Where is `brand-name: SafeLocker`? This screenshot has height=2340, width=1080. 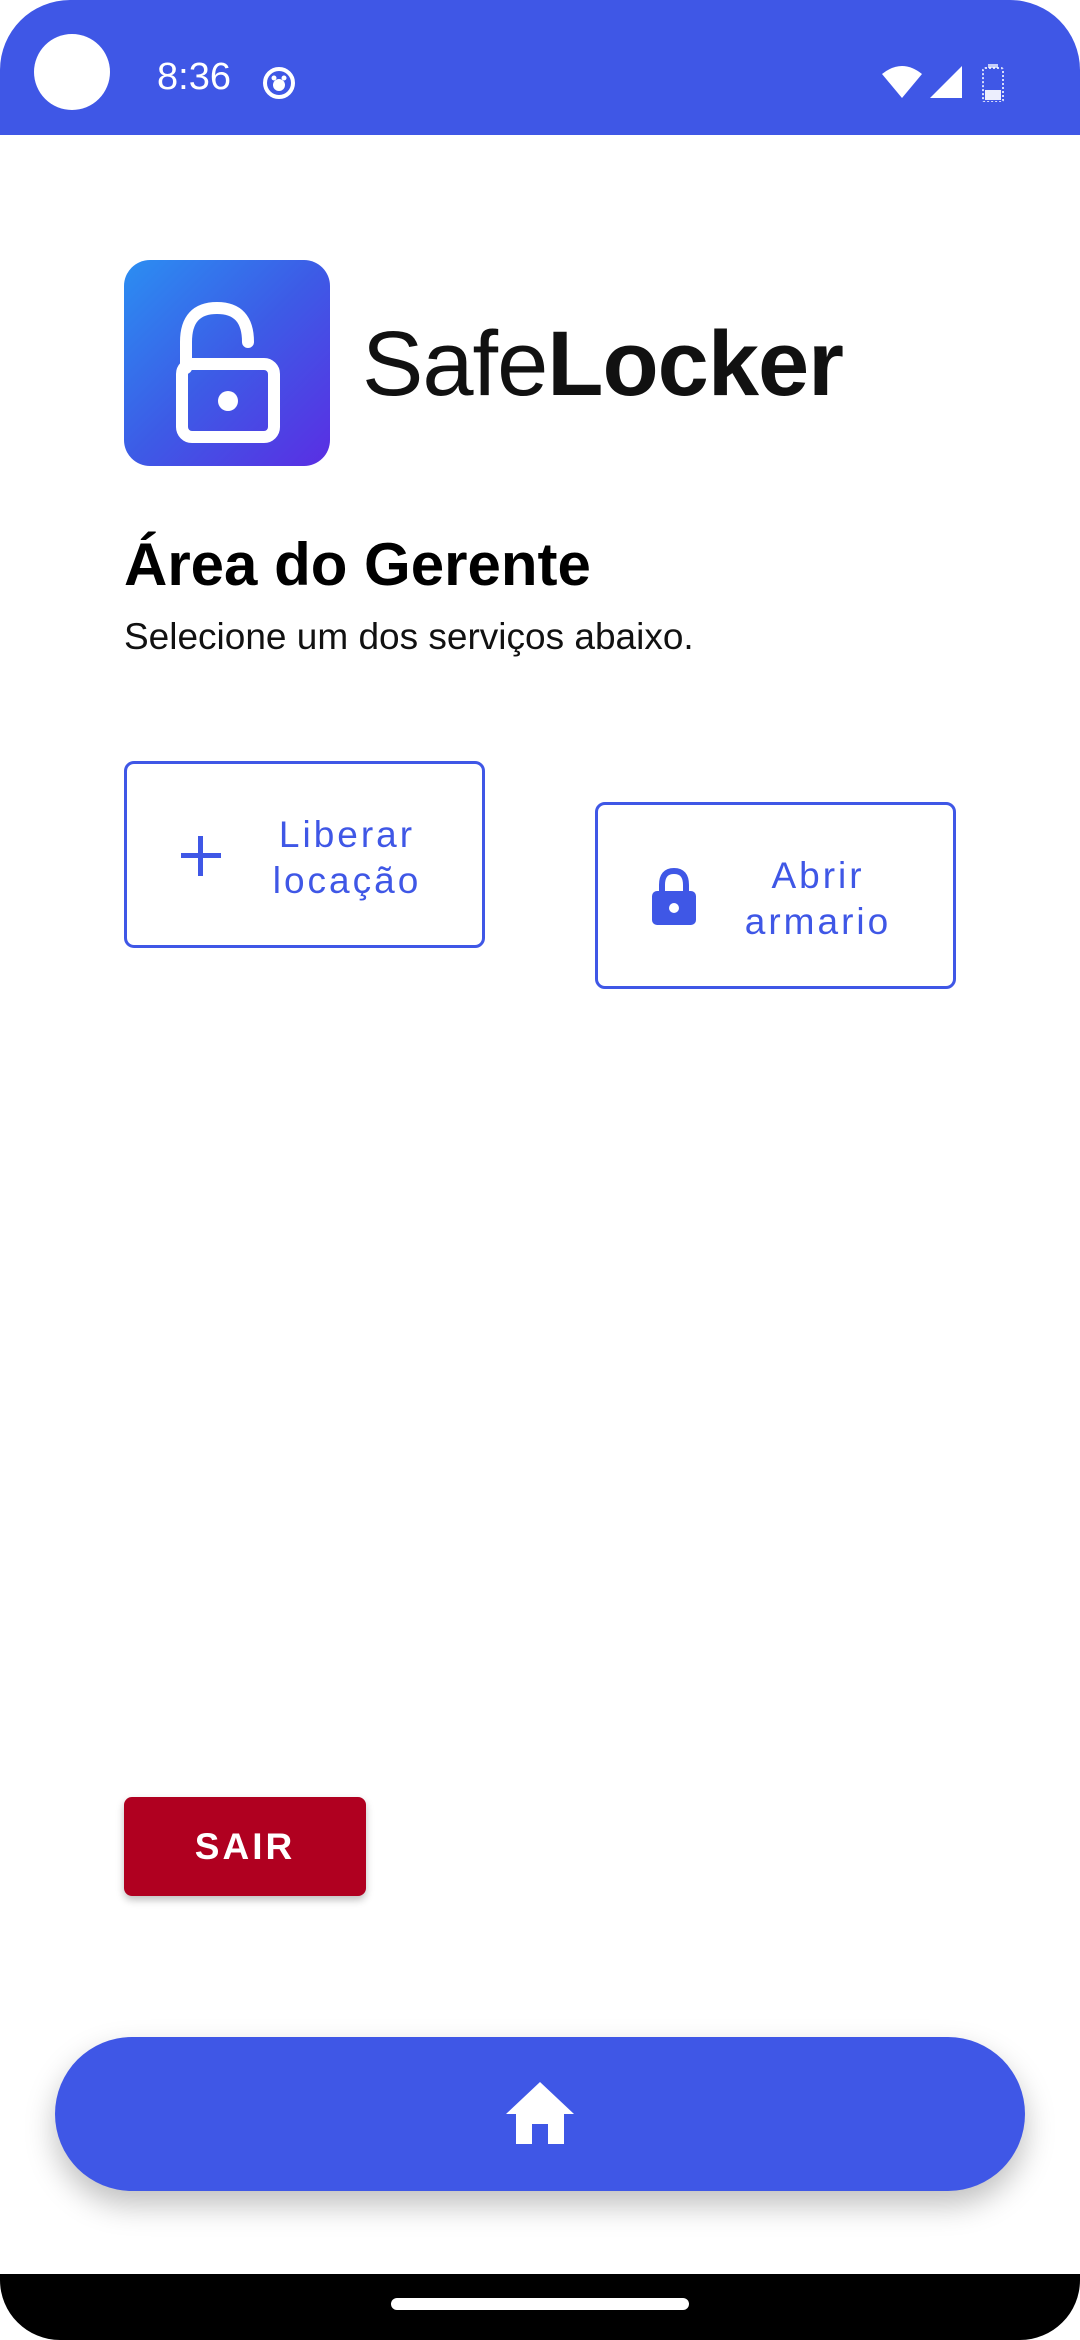
brand-name: SafeLocker is located at coordinates (603, 364).